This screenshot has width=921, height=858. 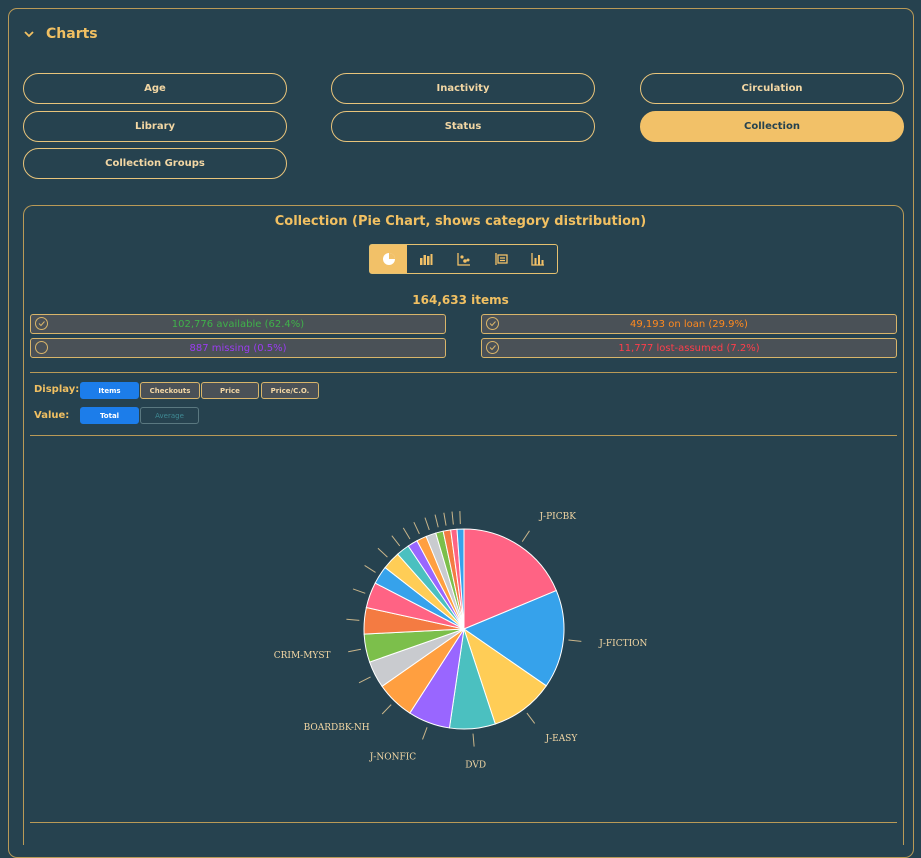 What do you see at coordinates (337, 728) in the screenshot?
I see `pie-slice-label: BOARDBK-NH` at bounding box center [337, 728].